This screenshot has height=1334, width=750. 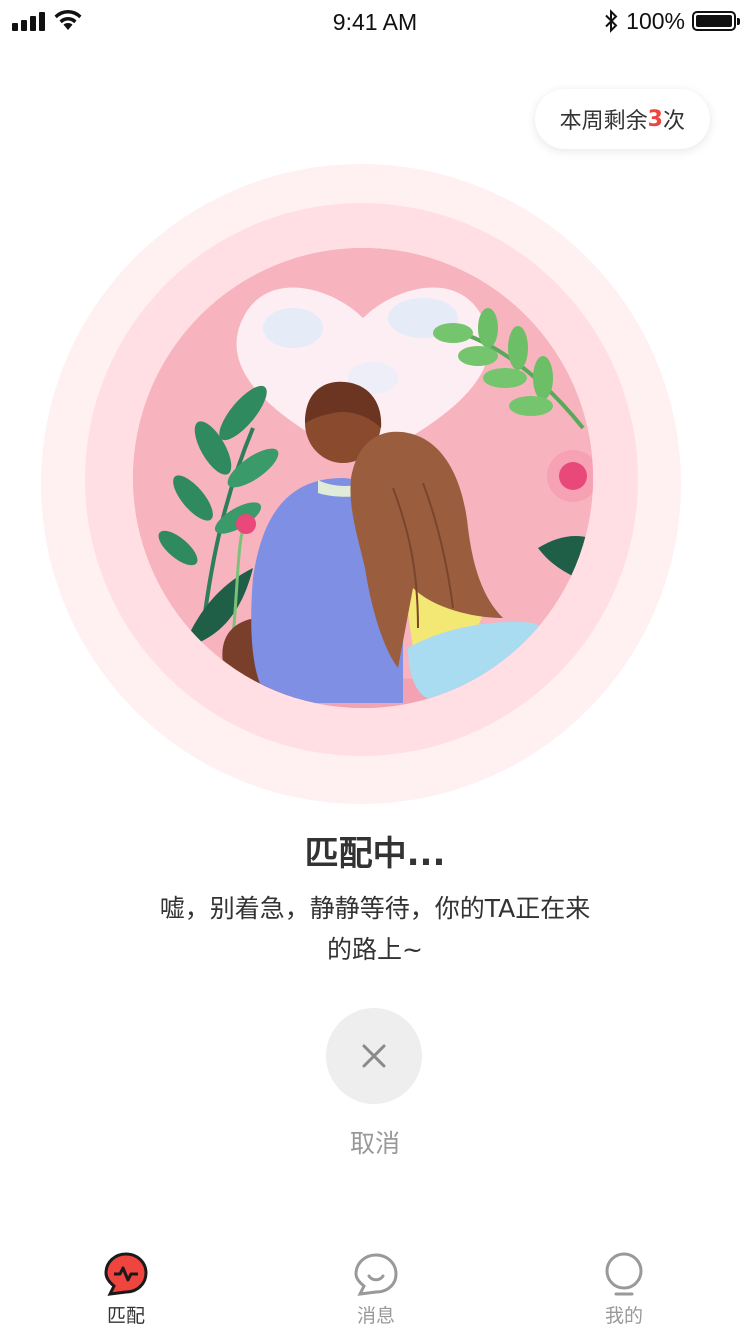 I want to click on battery-icon, so click(x=716, y=21).